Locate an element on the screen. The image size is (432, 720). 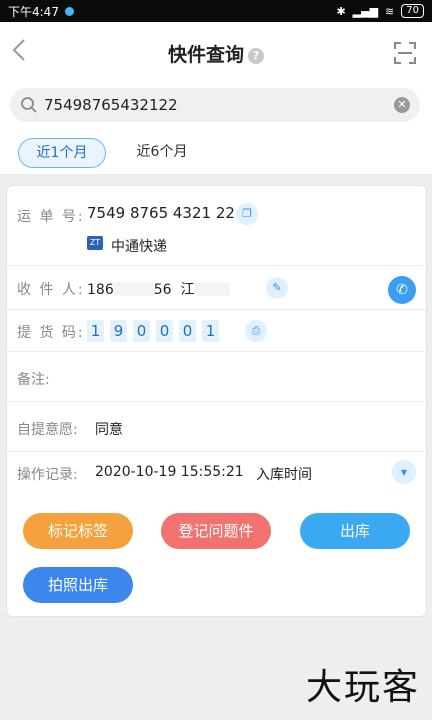
page-title: 快件查询 is located at coordinates (205, 55).